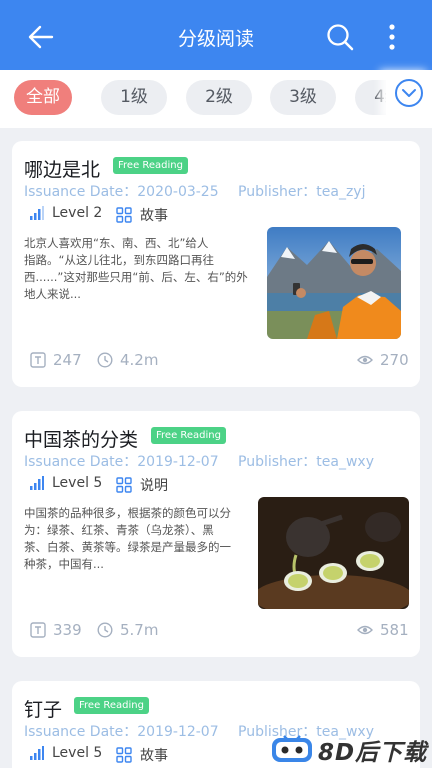  What do you see at coordinates (43, 97) in the screenshot?
I see `filter-chip-all: 全部` at bounding box center [43, 97].